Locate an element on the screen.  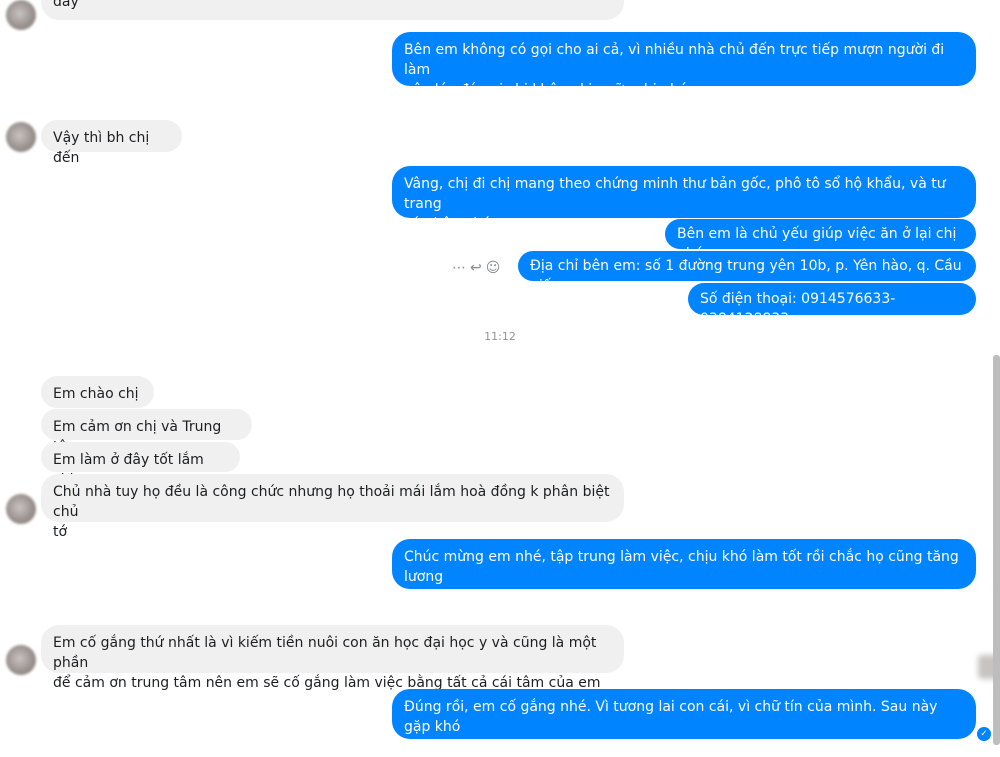
message-actions: ⋯ ↩ ☺ is located at coordinates (476, 268).